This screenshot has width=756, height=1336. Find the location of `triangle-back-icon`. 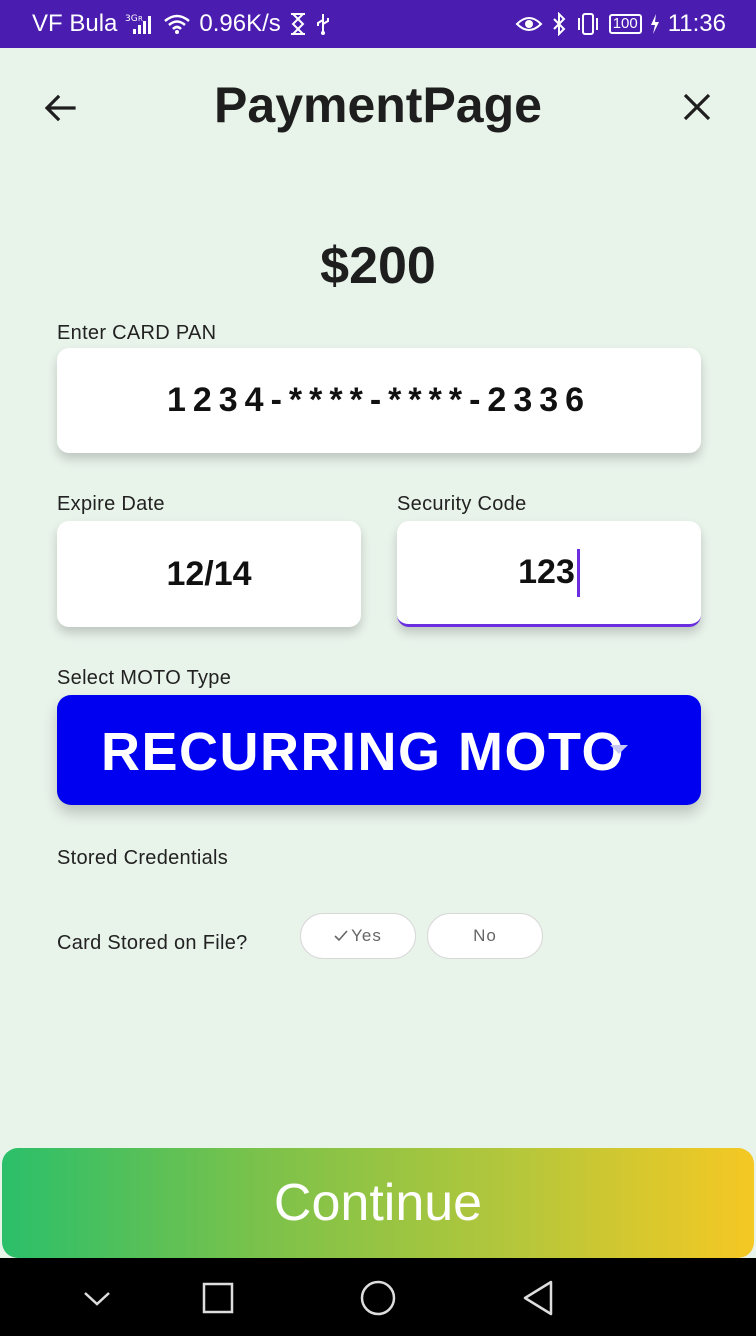

triangle-back-icon is located at coordinates (538, 1298).